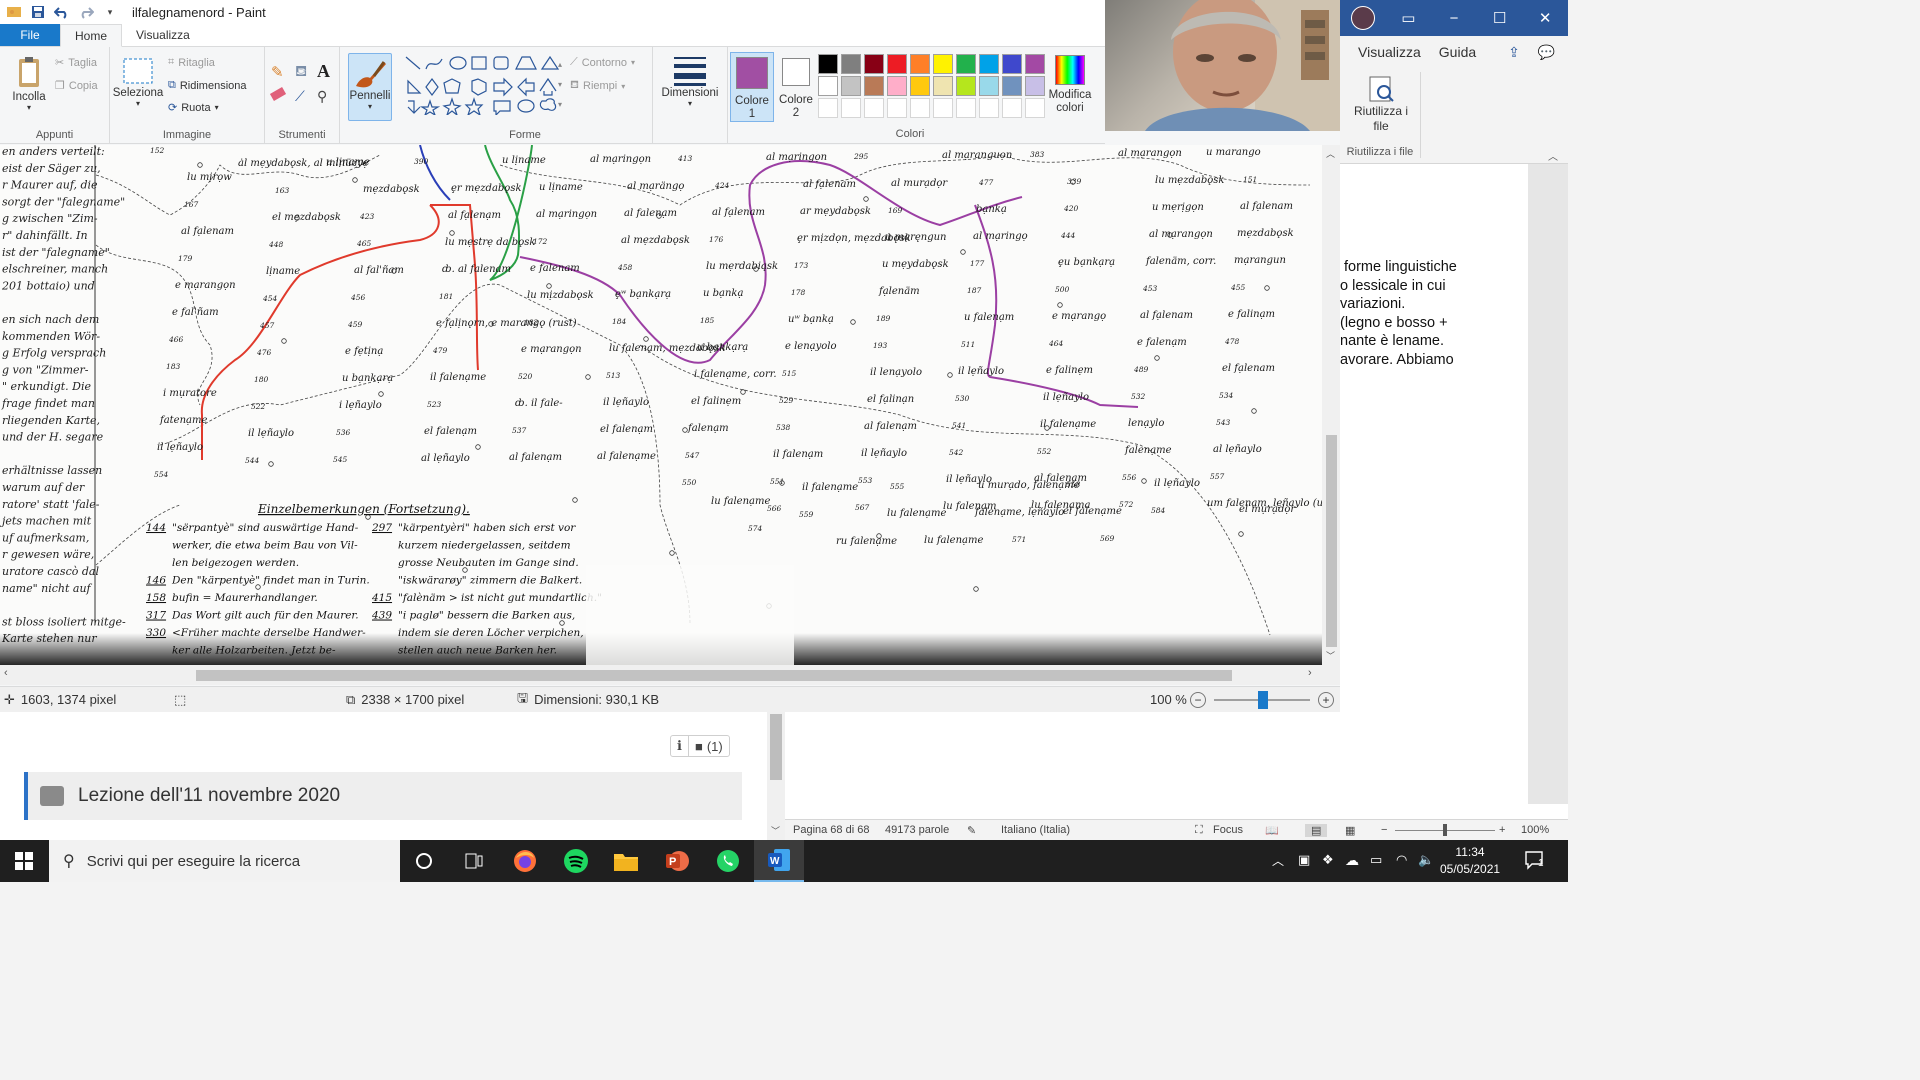 Image resolution: width=1920 pixels, height=1080 pixels. I want to click on minimize-button: −, so click(1454, 18).